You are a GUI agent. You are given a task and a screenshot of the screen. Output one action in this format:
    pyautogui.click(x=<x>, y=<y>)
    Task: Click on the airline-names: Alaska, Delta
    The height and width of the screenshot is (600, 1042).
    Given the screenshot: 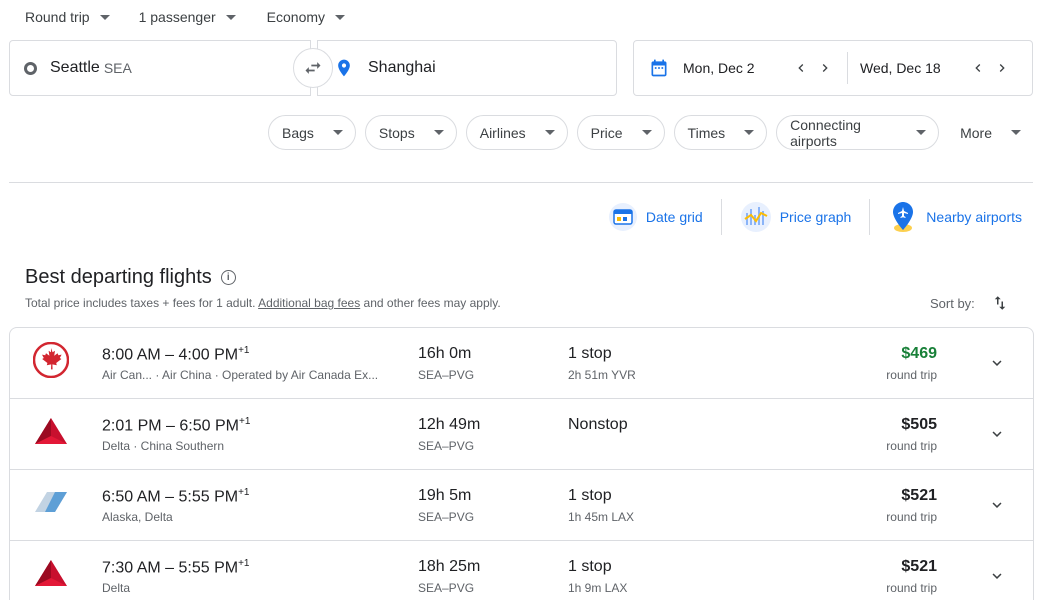 What is the action you would take?
    pyautogui.click(x=137, y=517)
    